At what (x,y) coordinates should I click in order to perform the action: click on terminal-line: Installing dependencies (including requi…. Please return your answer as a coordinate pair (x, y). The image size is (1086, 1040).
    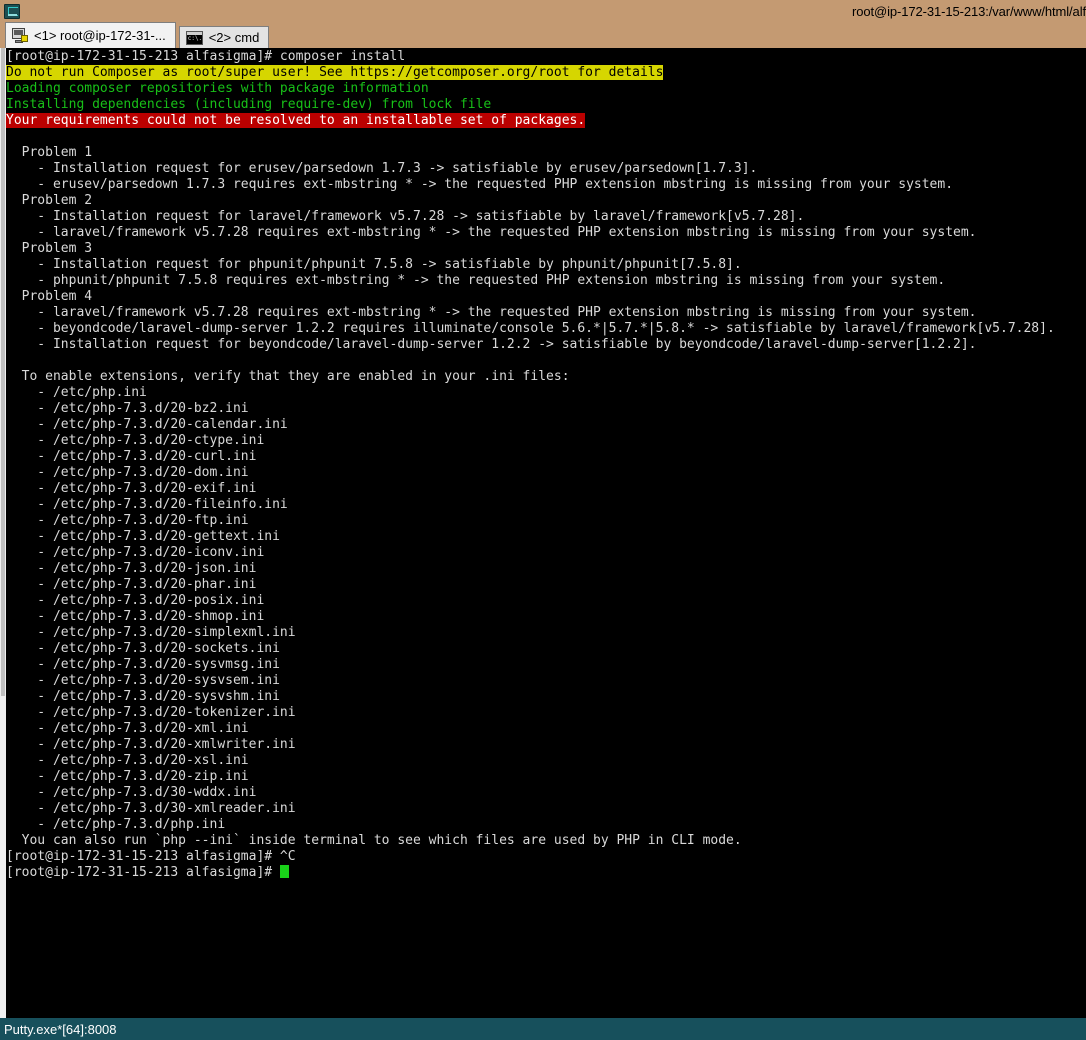
    Looking at the image, I should click on (249, 104).